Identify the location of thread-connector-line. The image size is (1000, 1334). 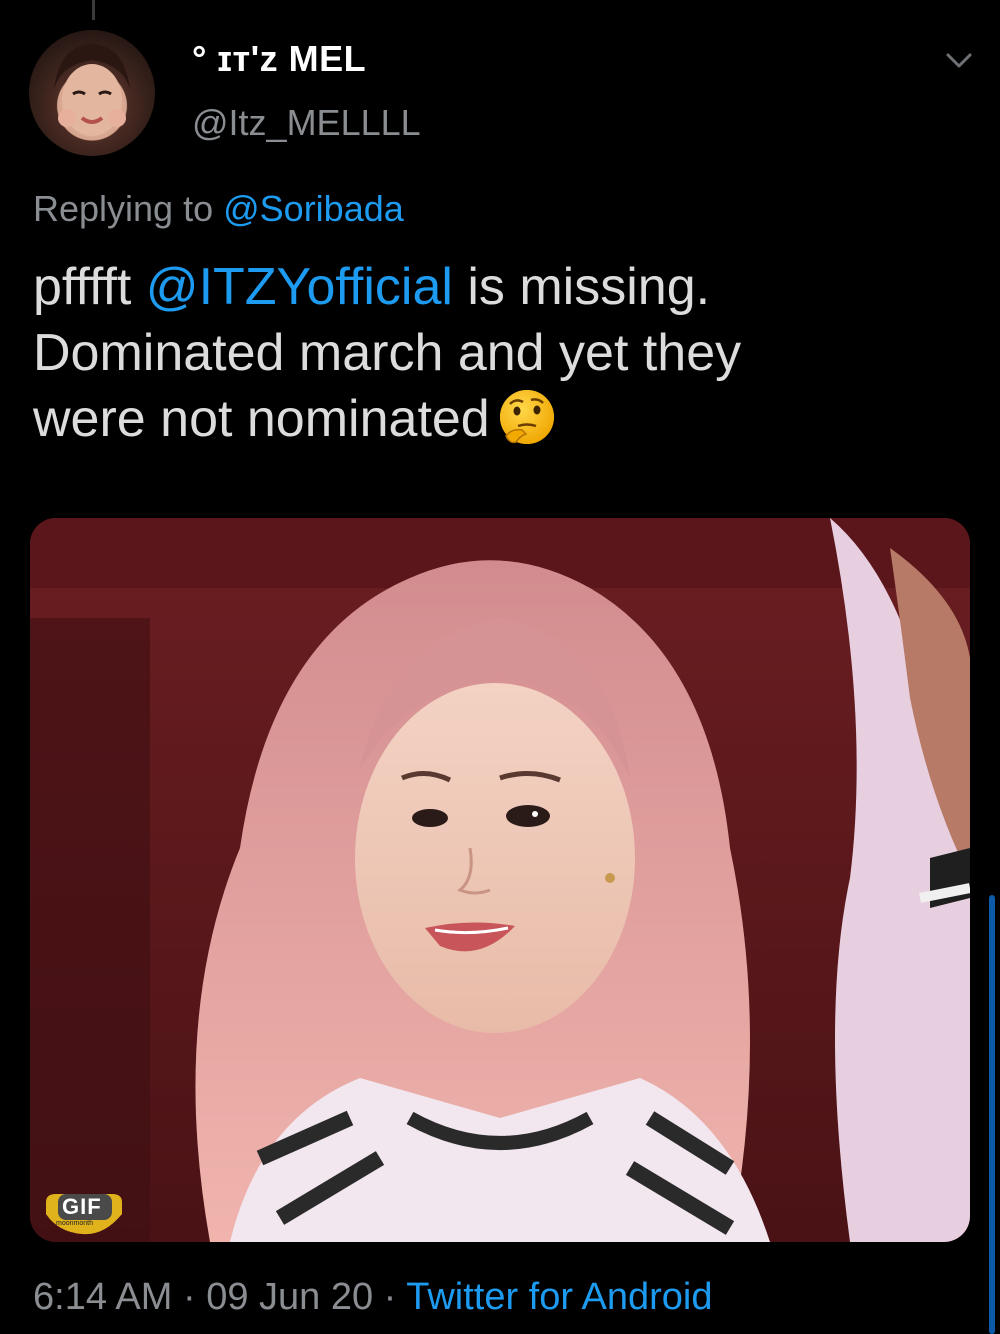
(93, 10).